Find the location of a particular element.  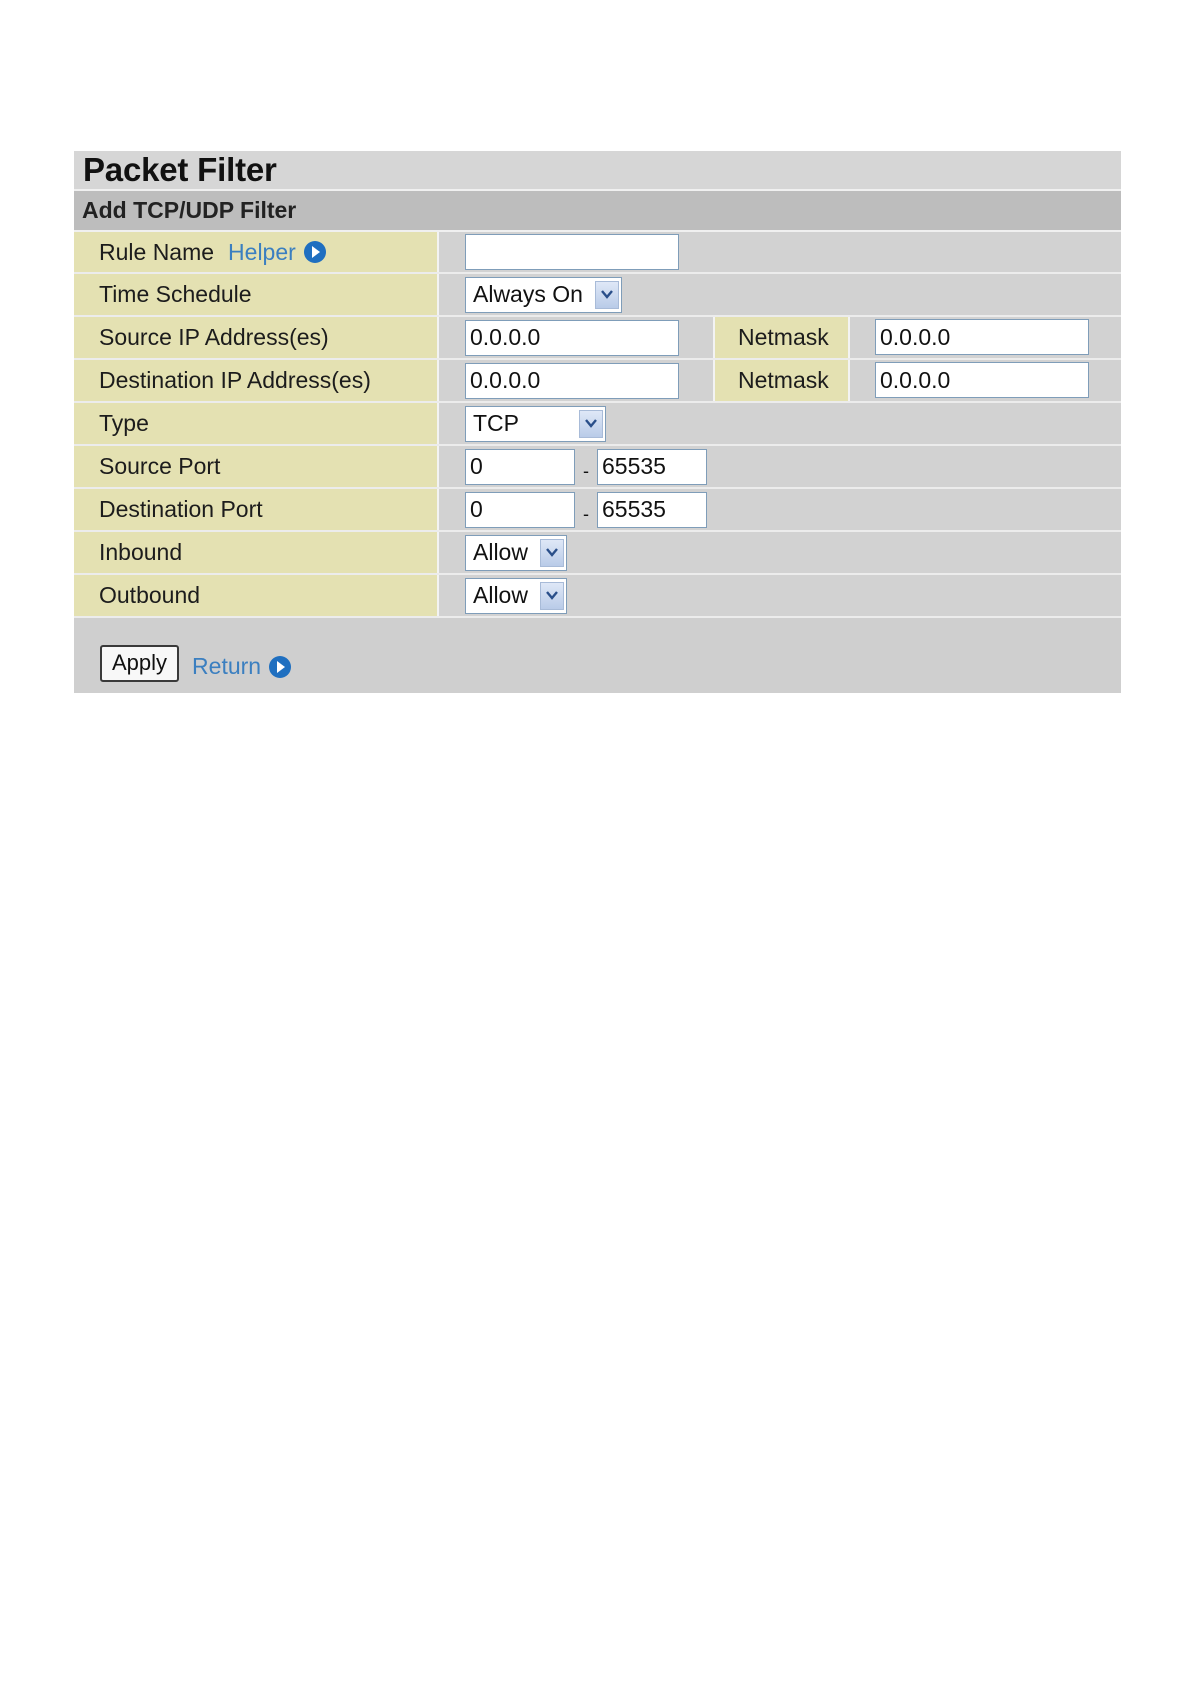

outbound-select: Allow is located at coordinates (516, 595).